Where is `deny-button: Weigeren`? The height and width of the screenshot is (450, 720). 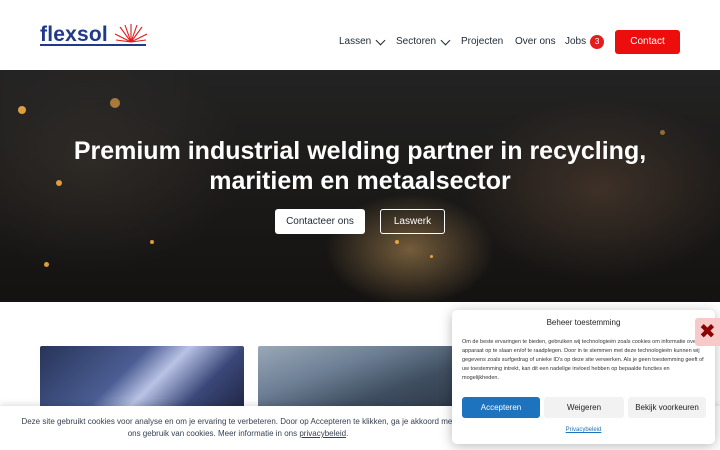 deny-button: Weigeren is located at coordinates (584, 407).